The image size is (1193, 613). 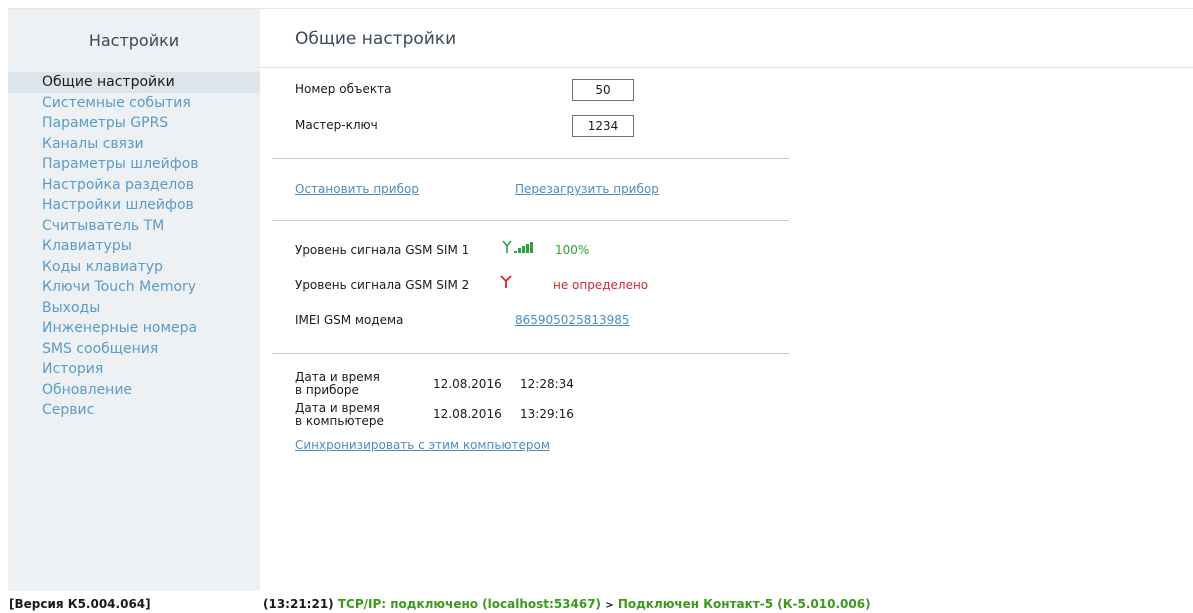 I want to click on sidebar-item-keyboards: Клавиатуры, so click(x=134, y=246).